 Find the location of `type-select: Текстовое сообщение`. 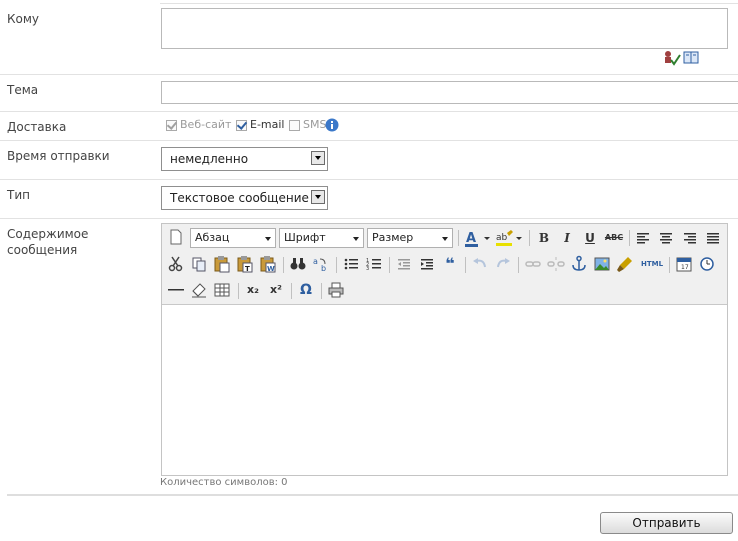

type-select: Текстовое сообщение is located at coordinates (244, 198).